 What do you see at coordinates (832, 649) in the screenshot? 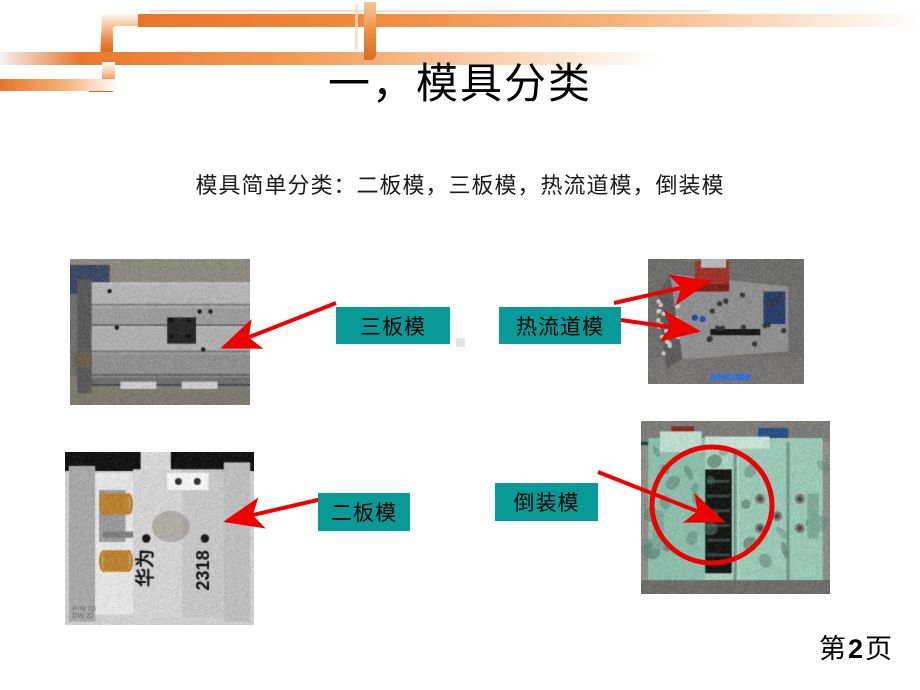
I see `page-number-prefix: 第` at bounding box center [832, 649].